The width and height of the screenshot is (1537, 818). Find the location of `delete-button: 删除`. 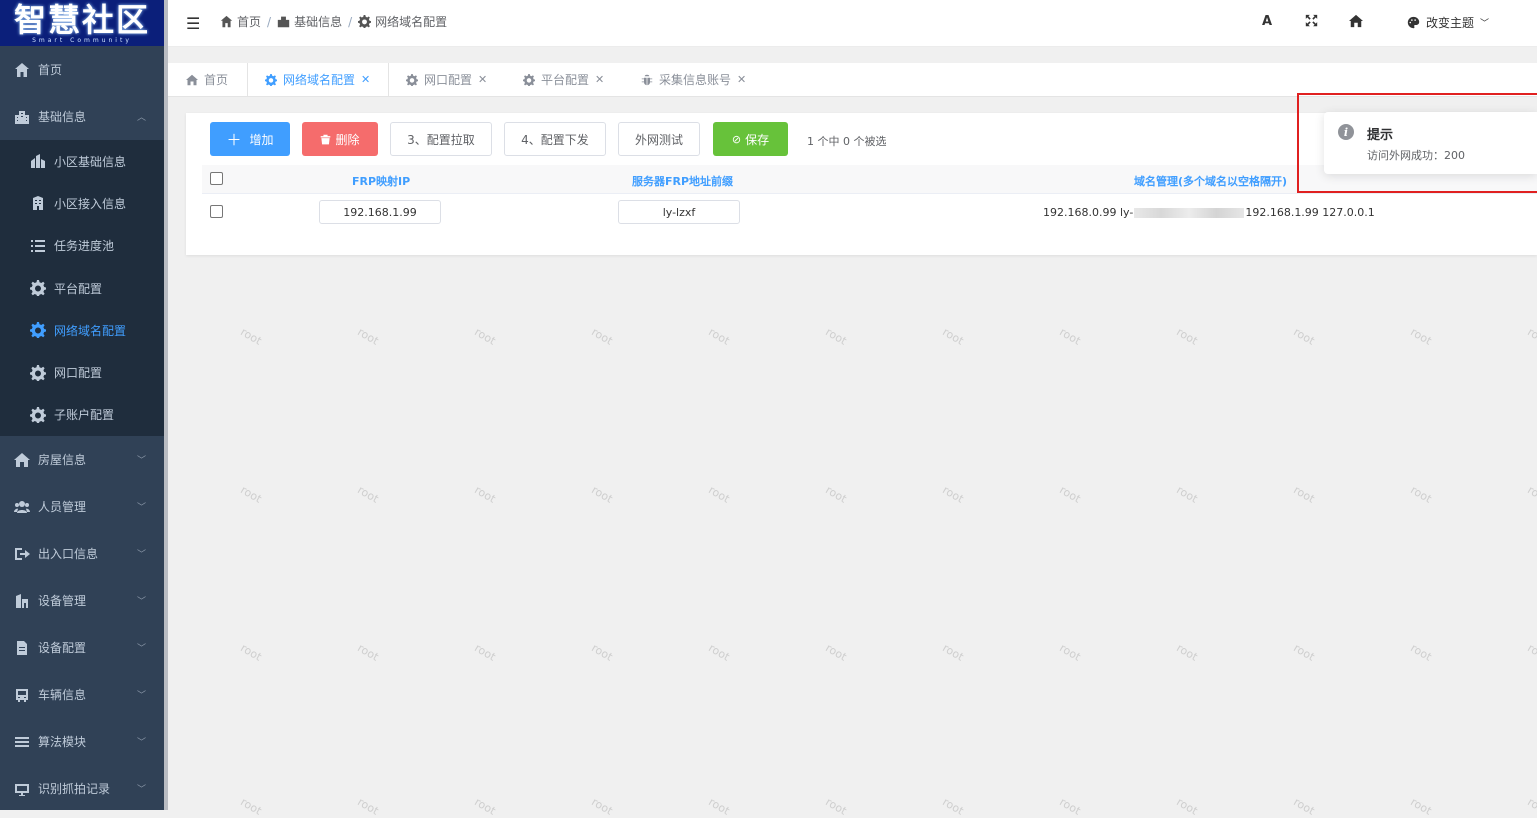

delete-button: 删除 is located at coordinates (340, 139).